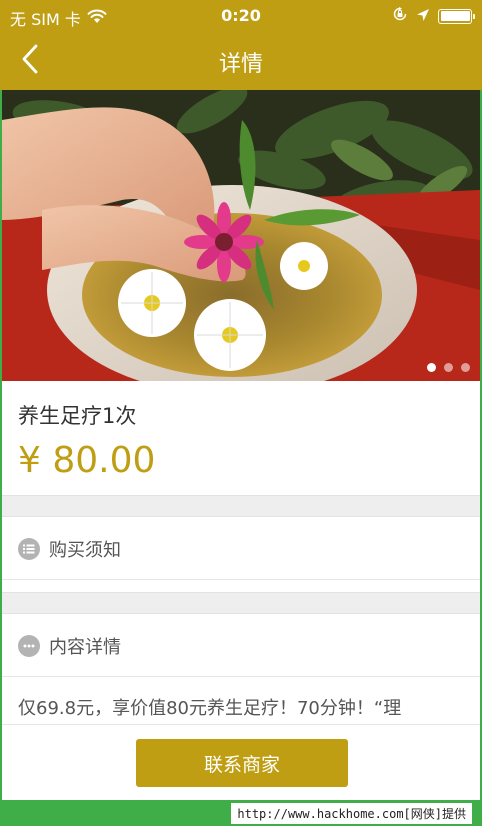  I want to click on watermark-bar: http://www.hackhome.com[网侠]提供, so click(241, 813).